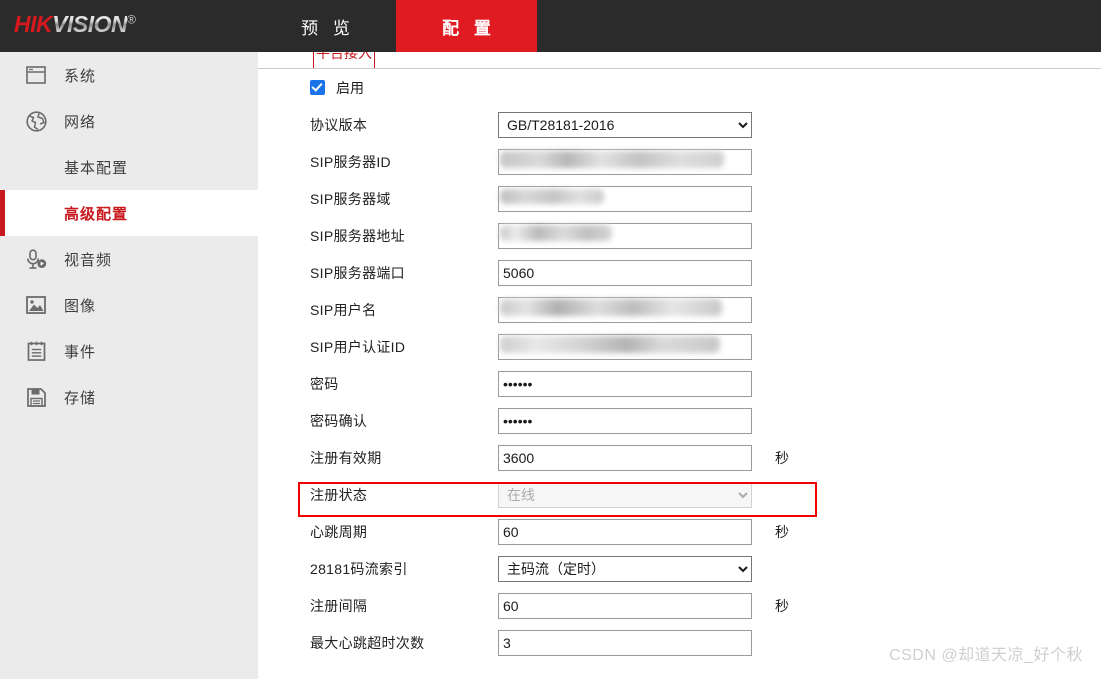 The height and width of the screenshot is (679, 1101). Describe the element at coordinates (96, 168) in the screenshot. I see `sidebar-subitem-label: 基本配置` at that location.